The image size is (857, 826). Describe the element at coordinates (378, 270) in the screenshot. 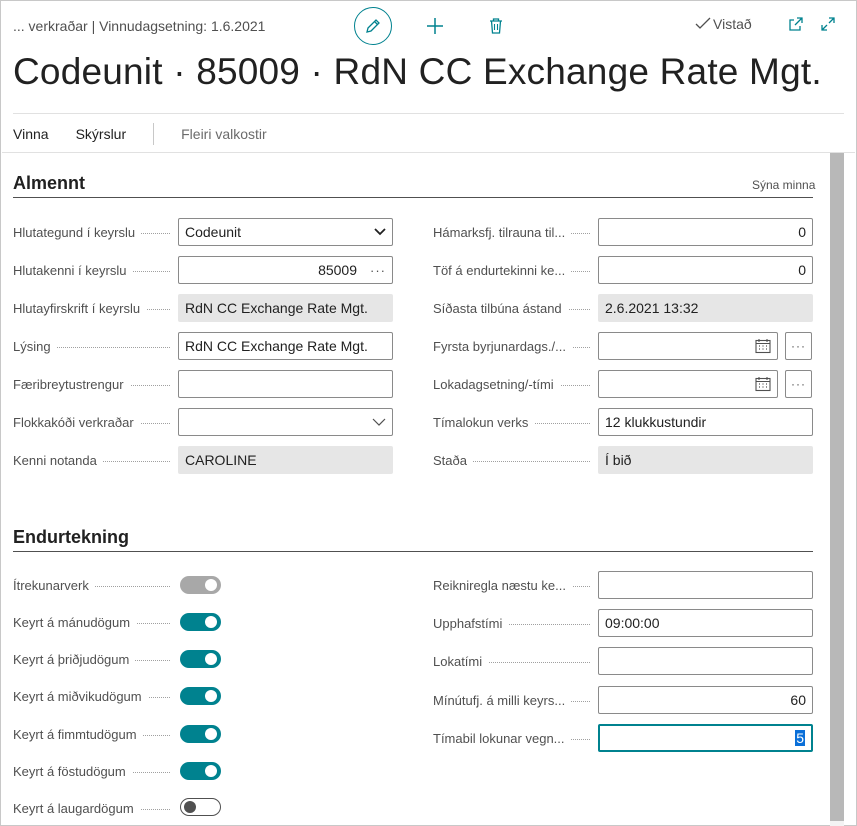

I see `lookup-ellipsis-icon: ···` at that location.